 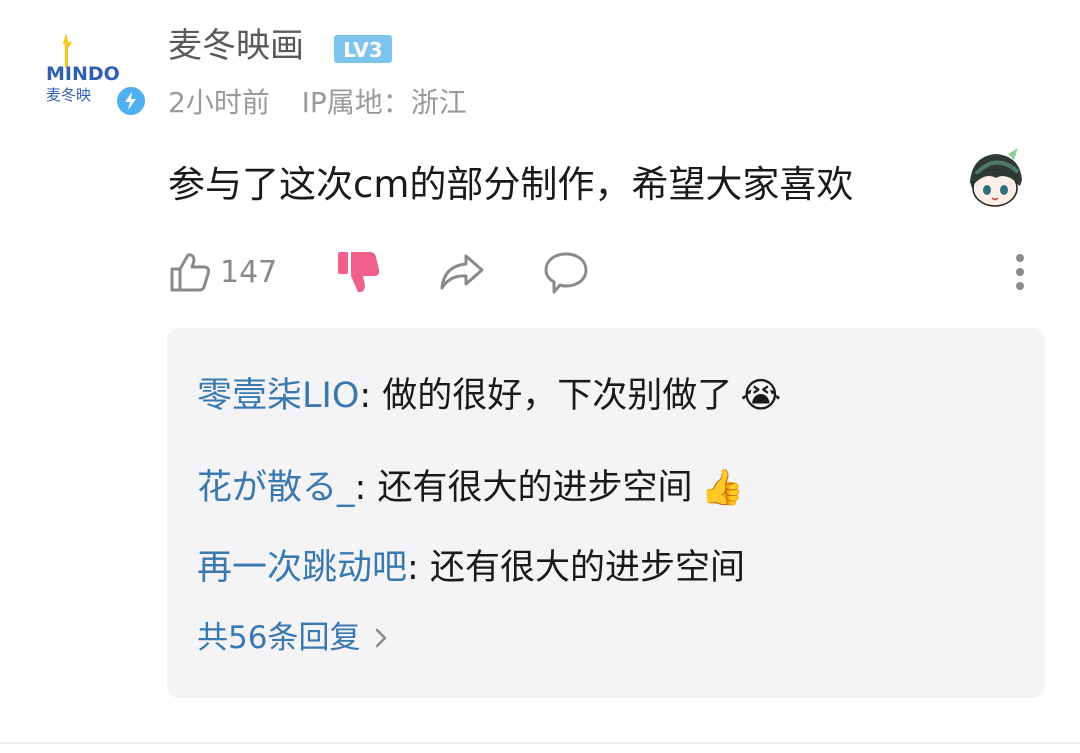 What do you see at coordinates (68, 95) in the screenshot?
I see `avatar-logo-subtext: 麦冬映` at bounding box center [68, 95].